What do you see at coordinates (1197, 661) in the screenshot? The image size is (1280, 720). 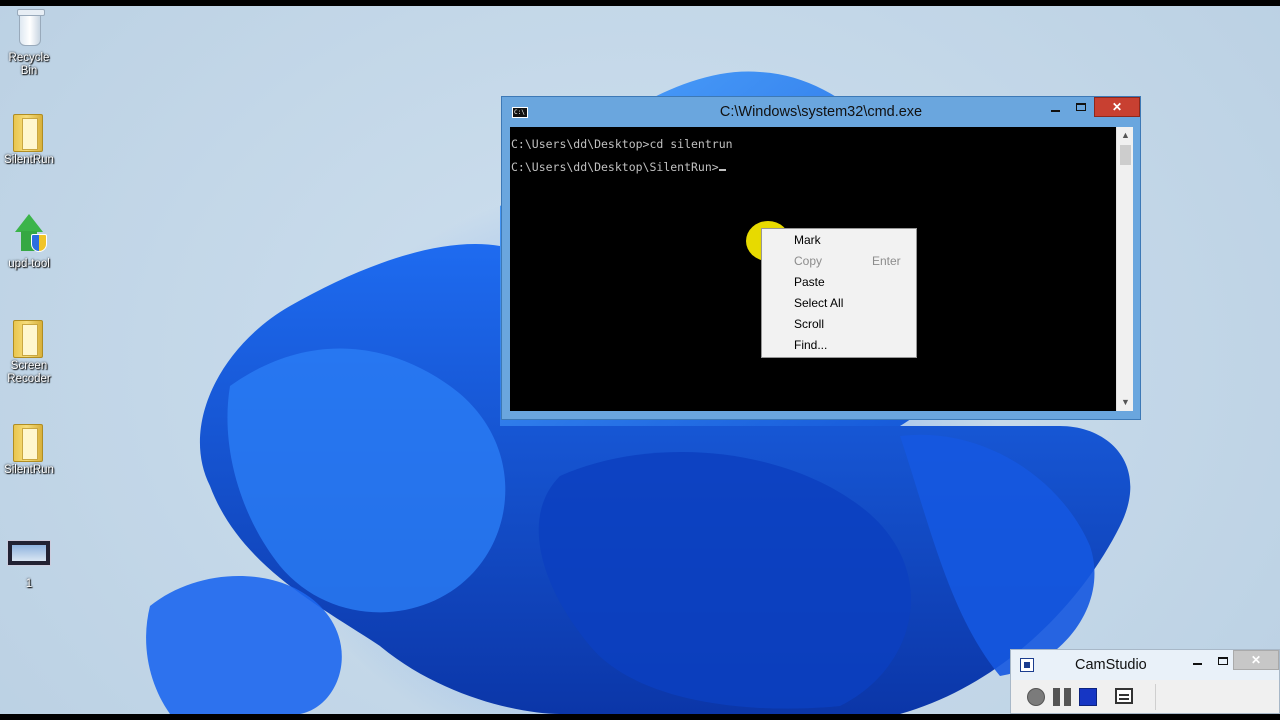 I see `camstudio-minimize-button` at bounding box center [1197, 661].